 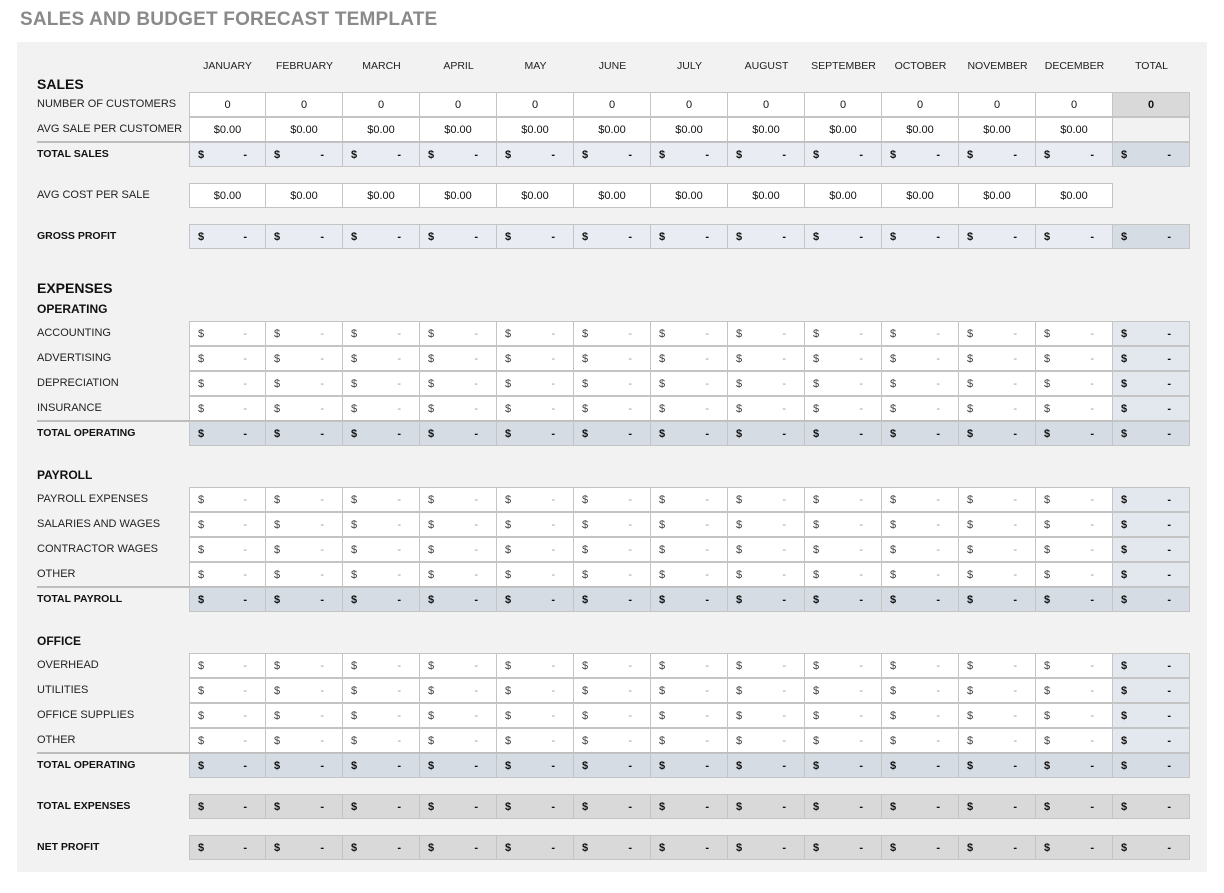 I want to click on payroll-contractor-wages-november: $ -, so click(x=997, y=549).